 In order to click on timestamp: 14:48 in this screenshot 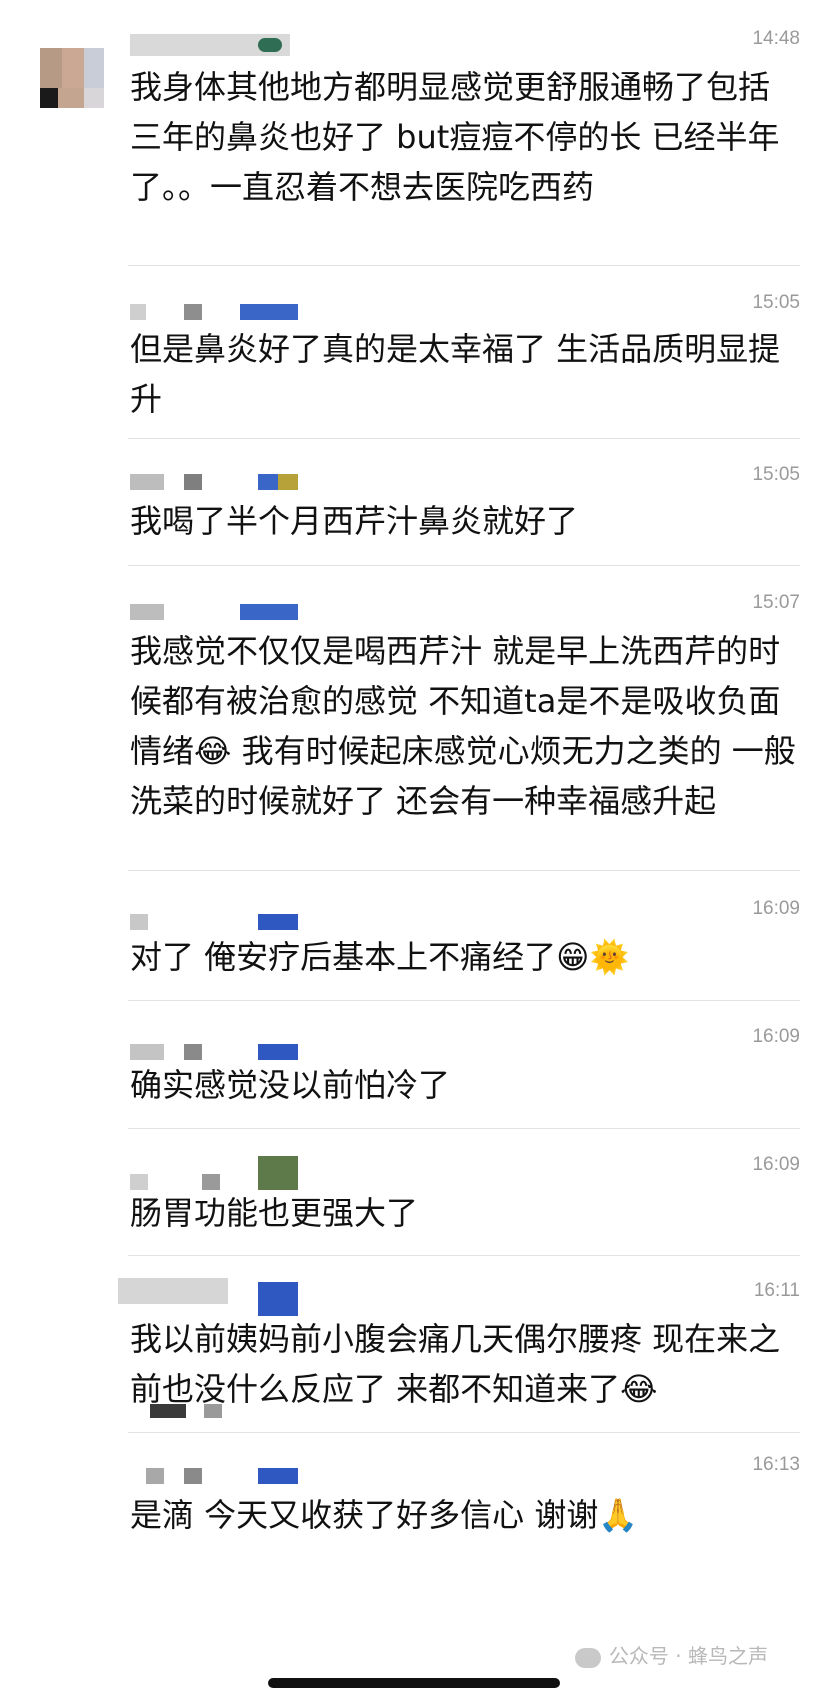, I will do `click(776, 38)`.